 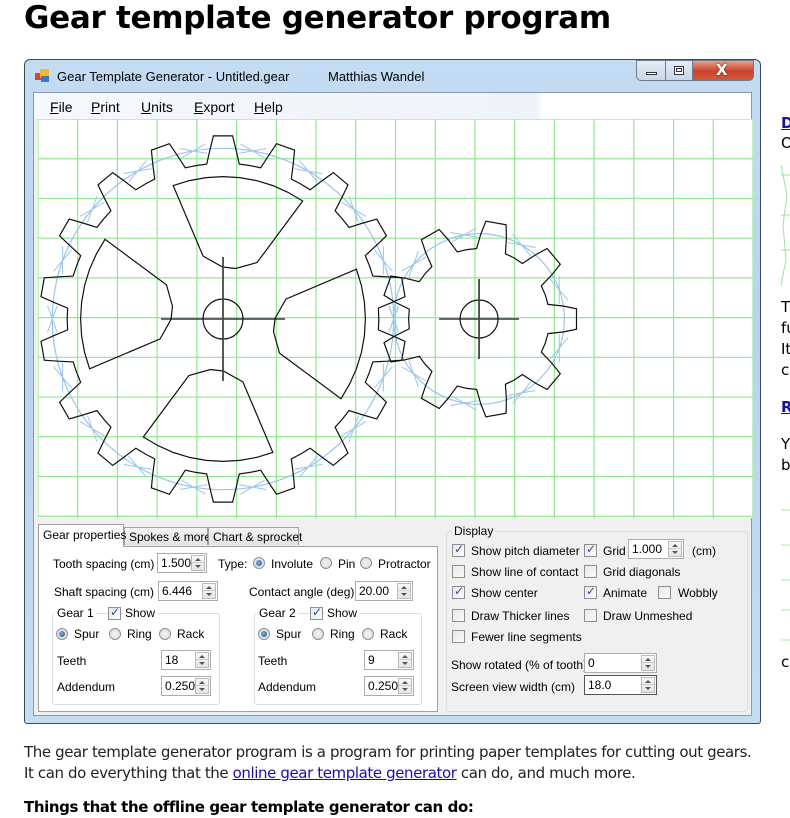 What do you see at coordinates (723, 70) in the screenshot?
I see `close-button: X` at bounding box center [723, 70].